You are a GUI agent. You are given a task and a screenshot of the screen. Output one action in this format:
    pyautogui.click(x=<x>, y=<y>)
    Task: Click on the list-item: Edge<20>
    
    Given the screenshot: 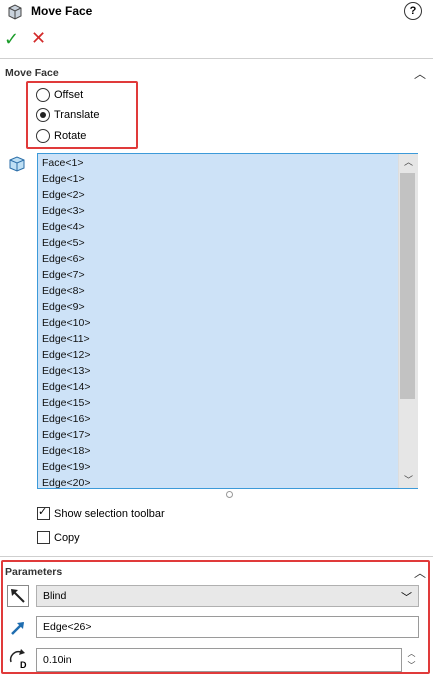 What is the action you would take?
    pyautogui.click(x=66, y=482)
    